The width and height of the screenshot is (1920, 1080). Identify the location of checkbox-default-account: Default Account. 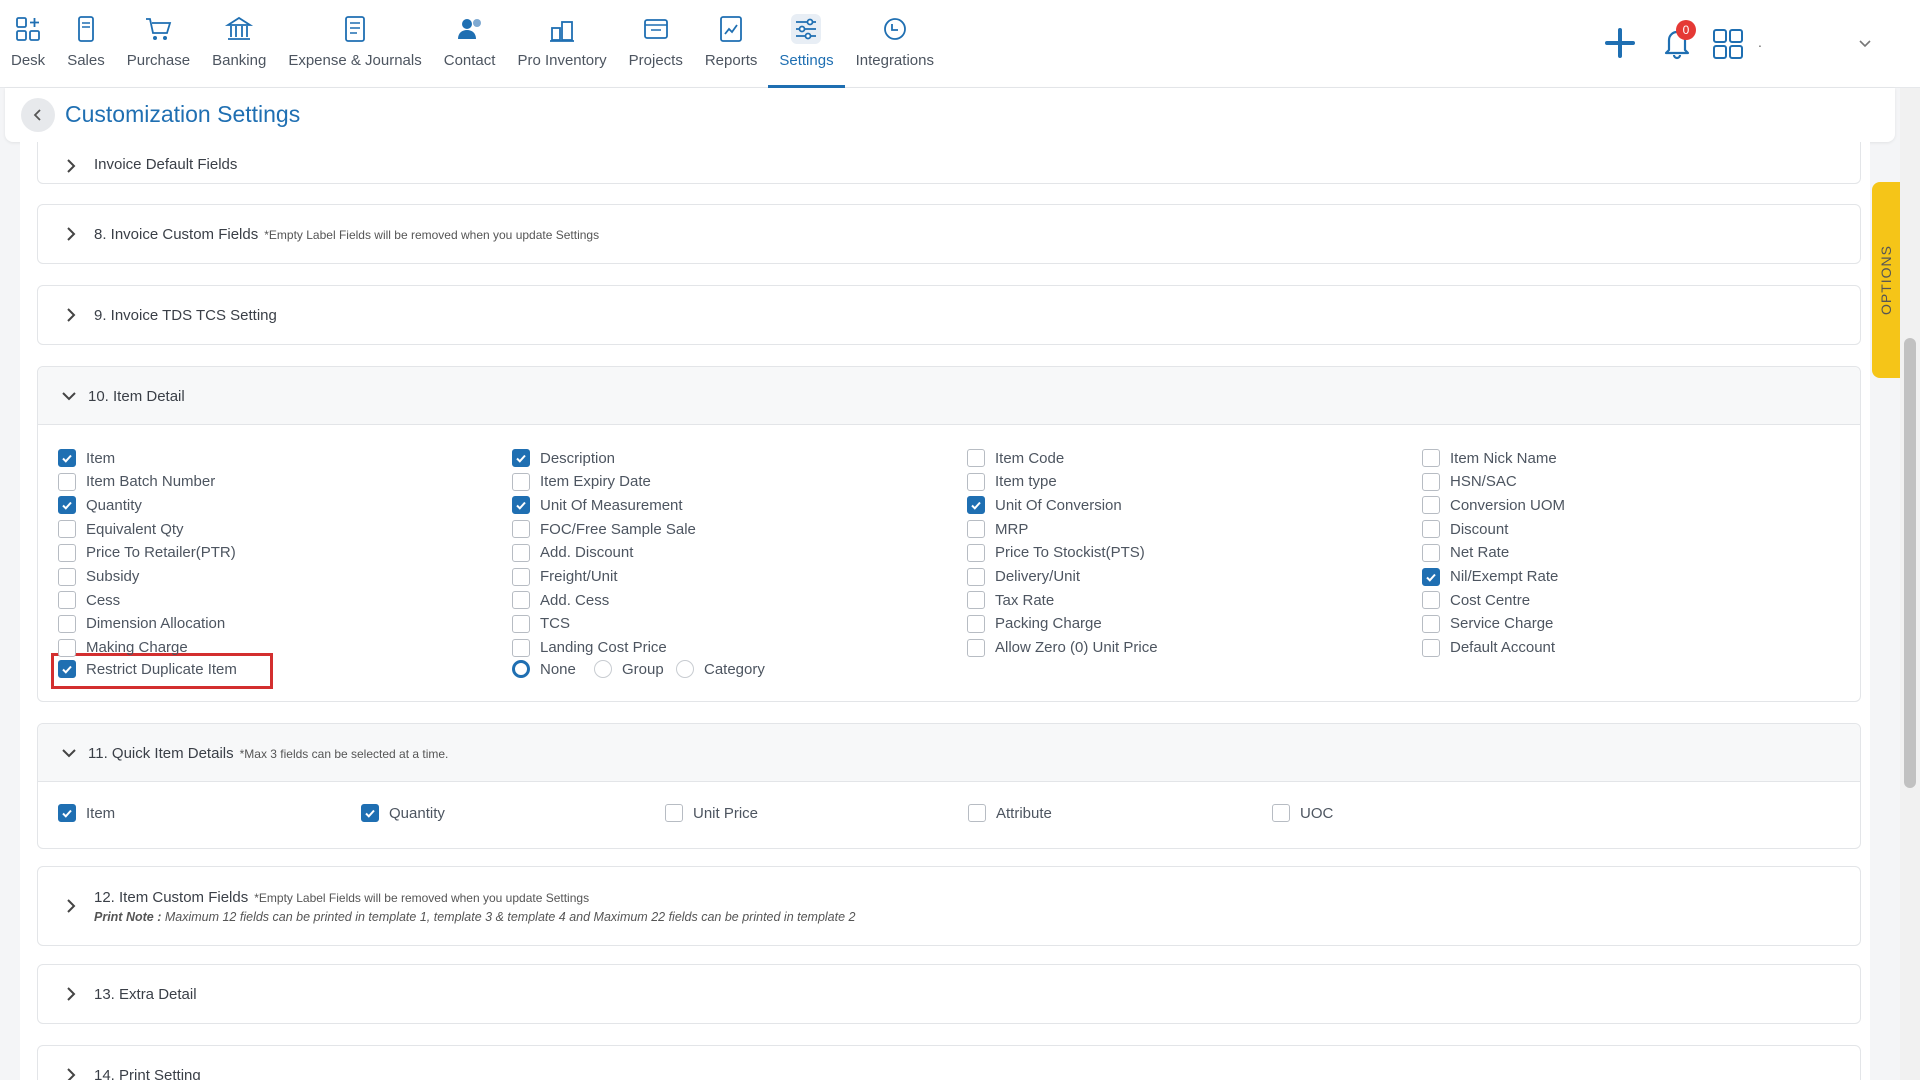
(1488, 647).